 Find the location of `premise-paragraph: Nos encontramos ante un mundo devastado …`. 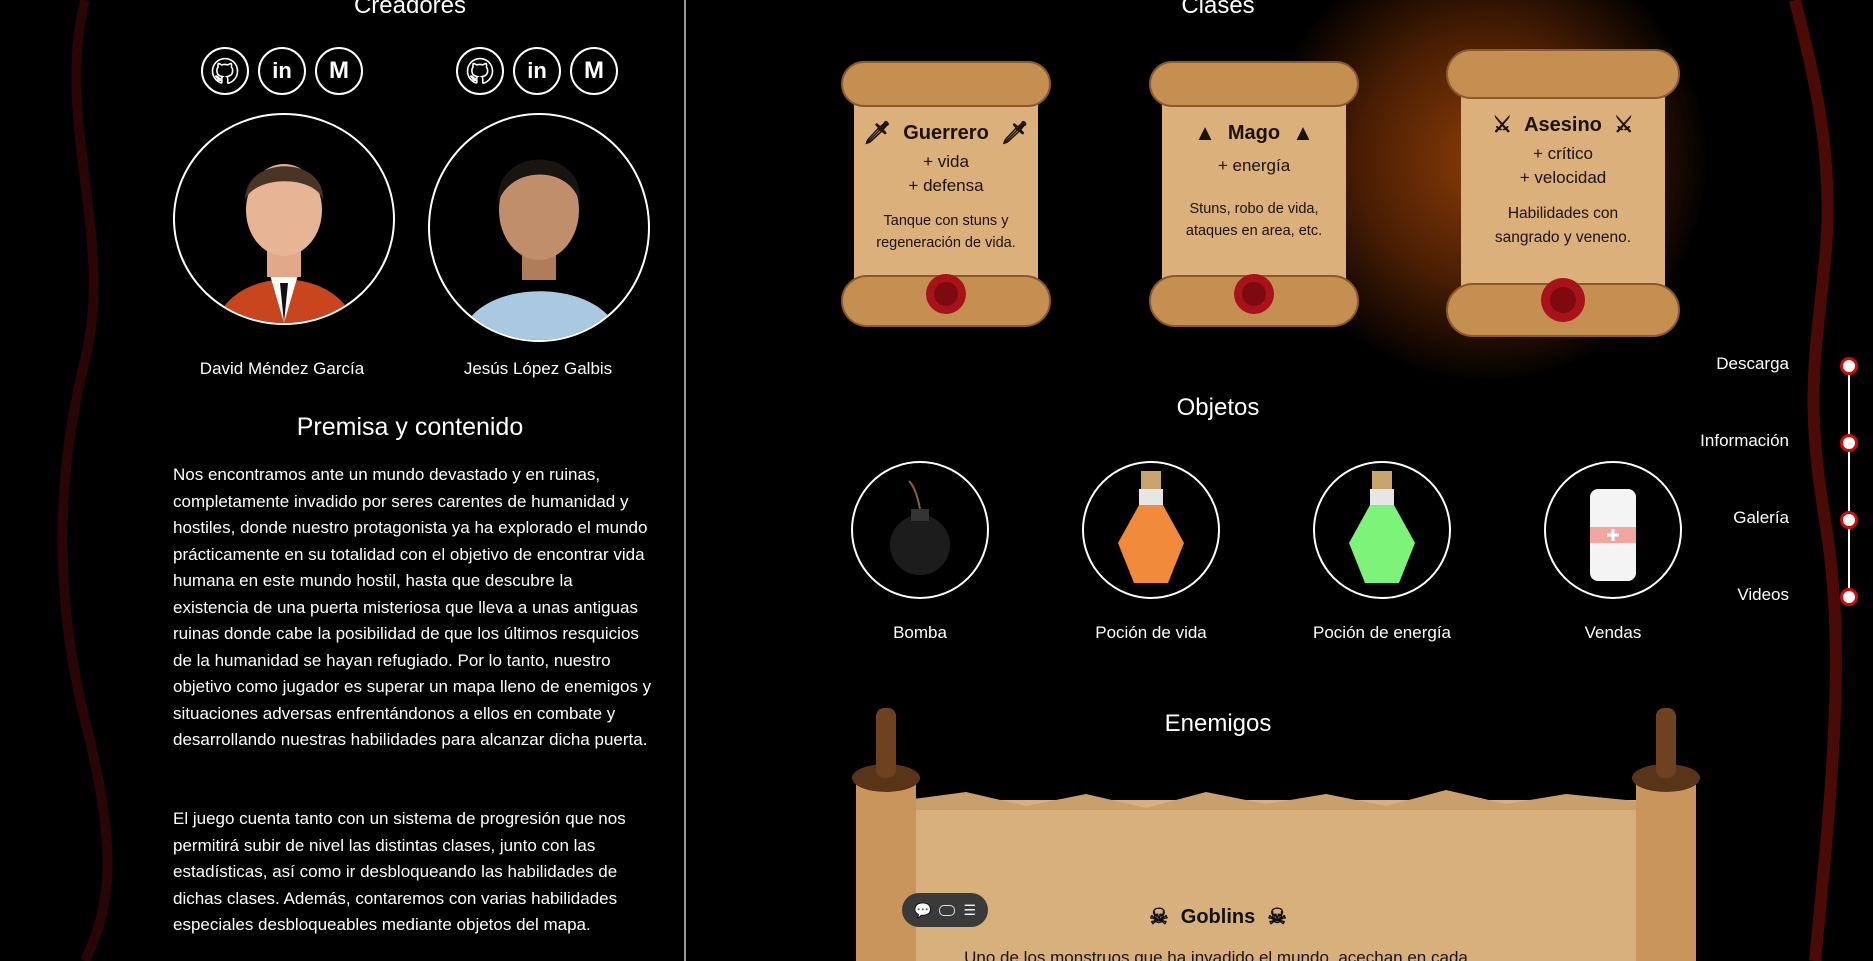

premise-paragraph: Nos encontramos ante un mundo devastado … is located at coordinates (412, 607).